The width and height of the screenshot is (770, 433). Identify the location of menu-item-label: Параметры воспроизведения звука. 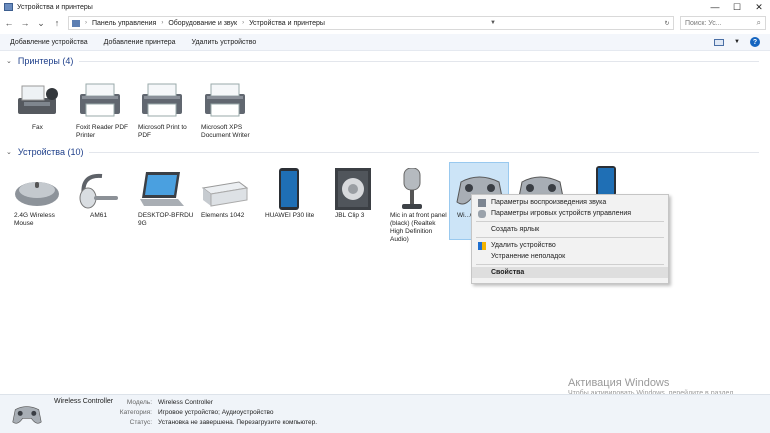
(549, 202).